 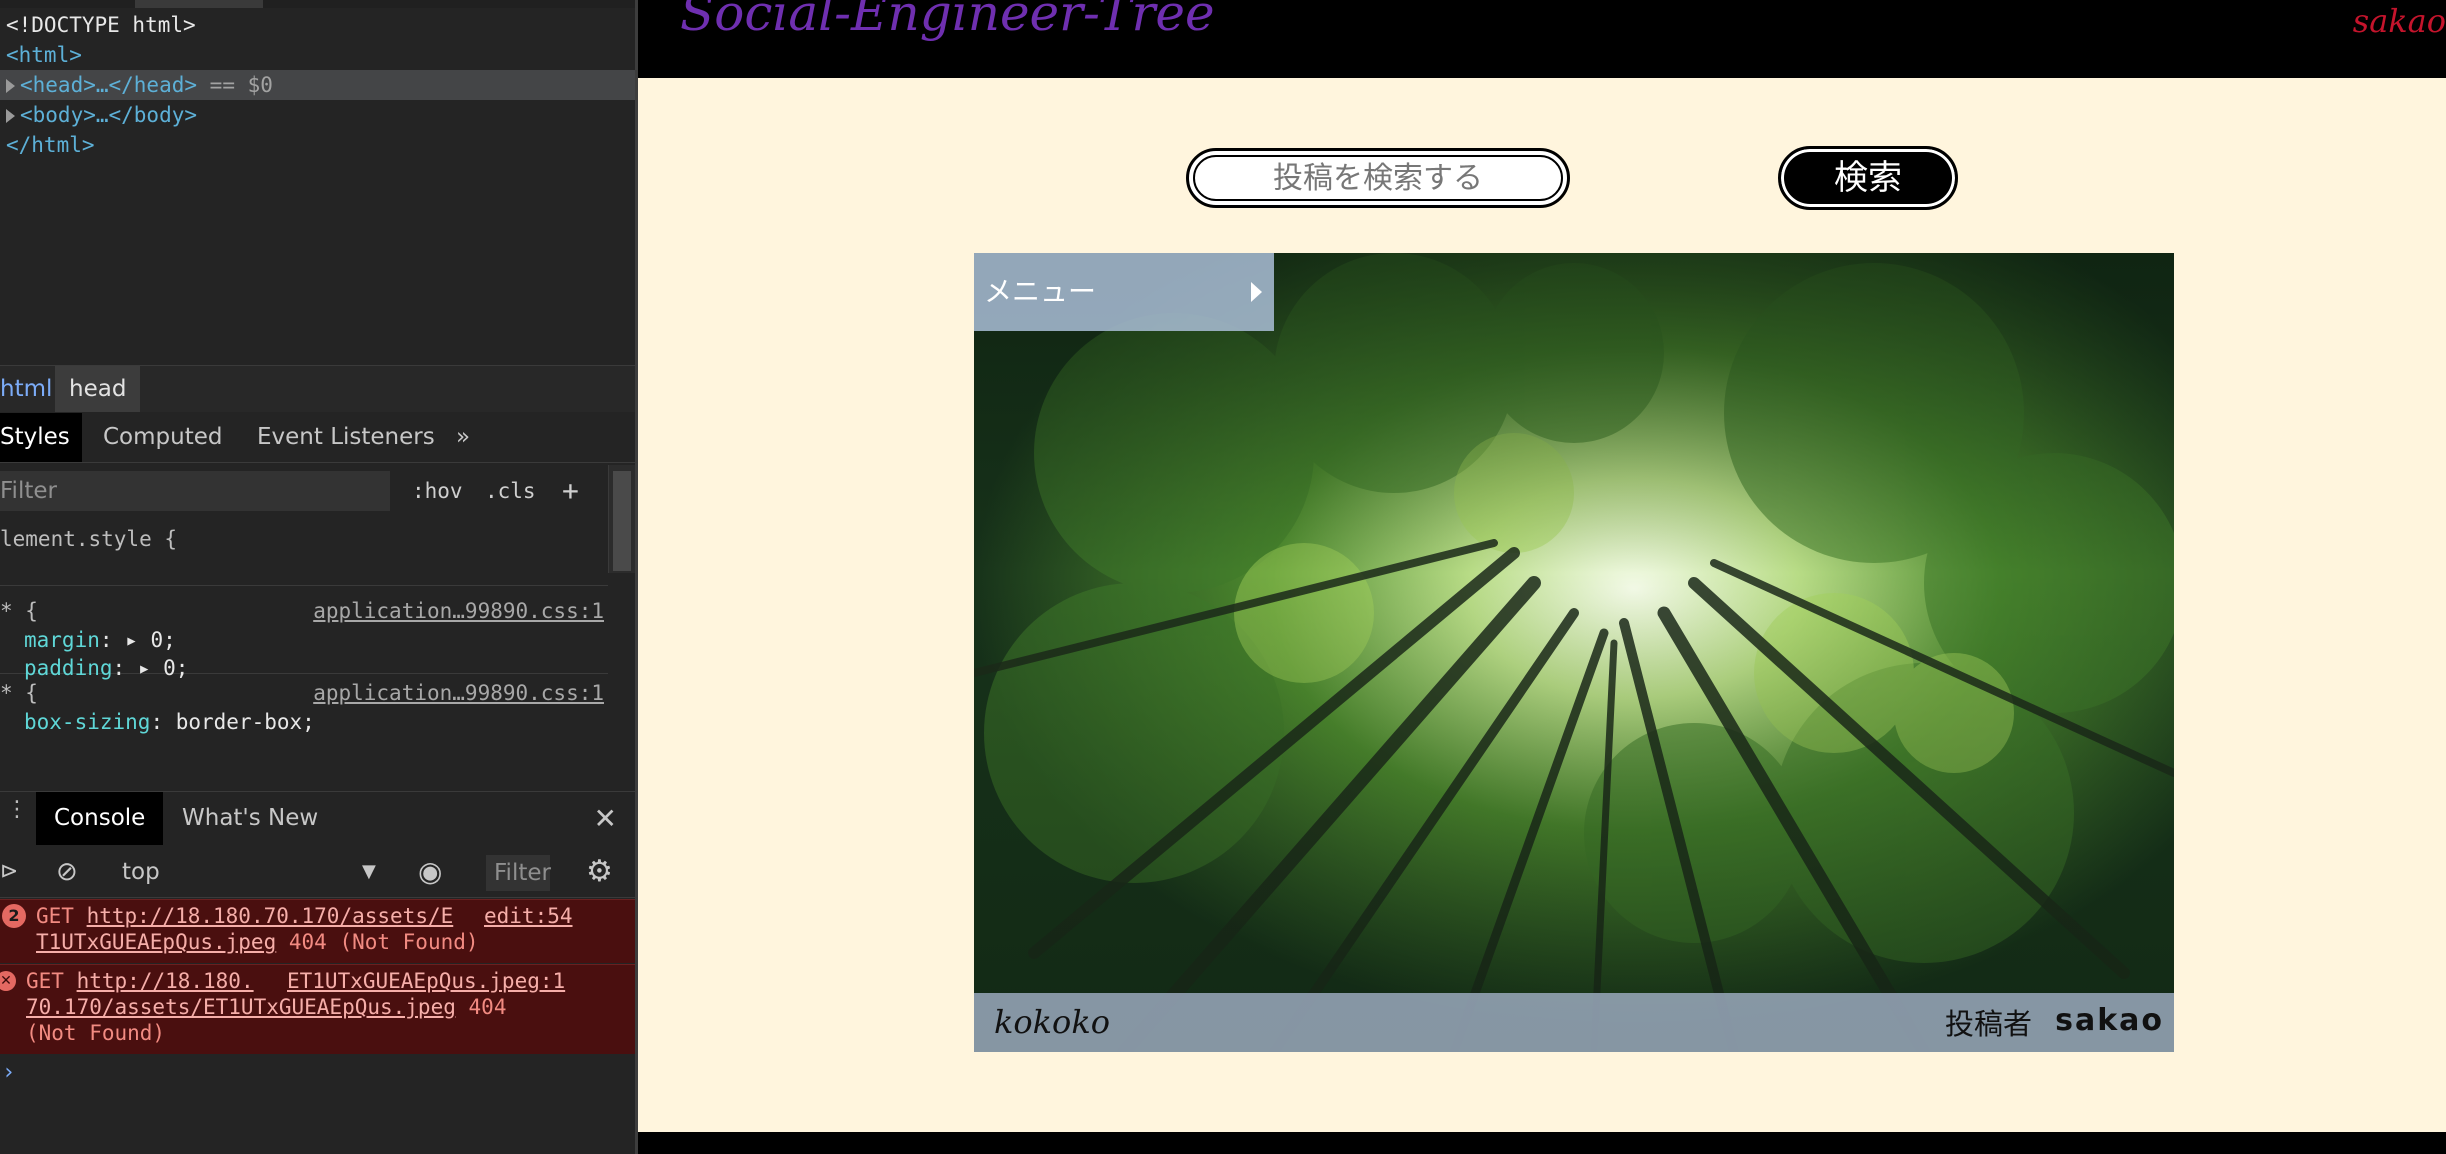 I want to click on error-status: 404, so click(x=487, y=1007).